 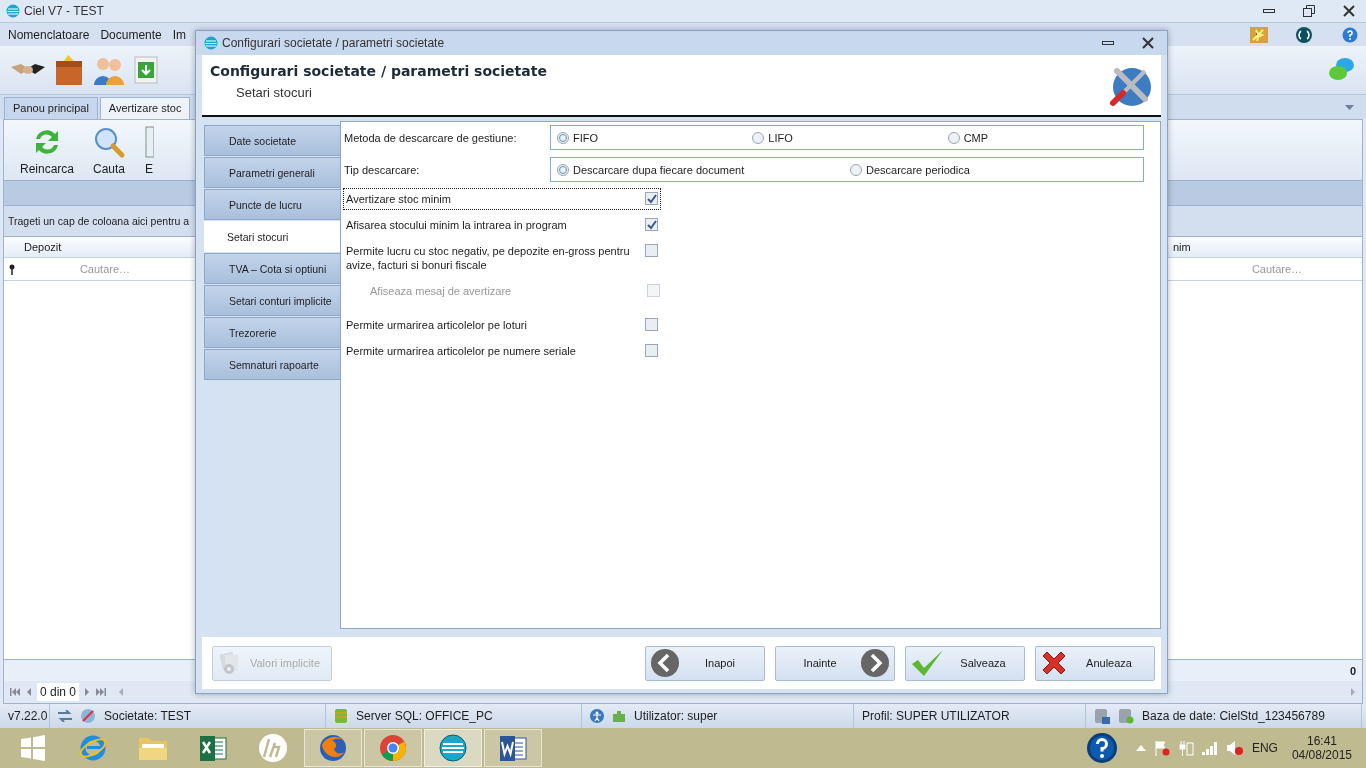 I want to click on version-label: v7.22.0, so click(x=28, y=716).